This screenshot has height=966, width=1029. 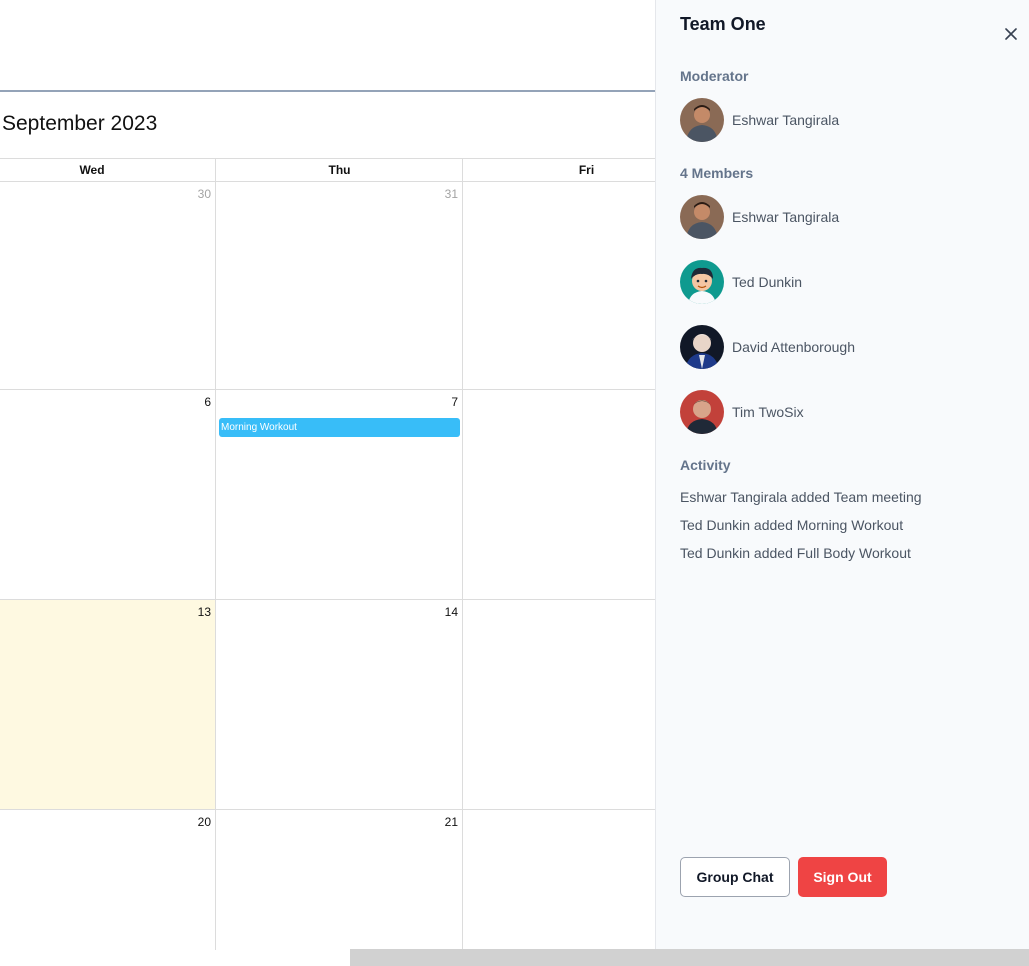 What do you see at coordinates (108, 705) in the screenshot?
I see `day-cell-today: 13` at bounding box center [108, 705].